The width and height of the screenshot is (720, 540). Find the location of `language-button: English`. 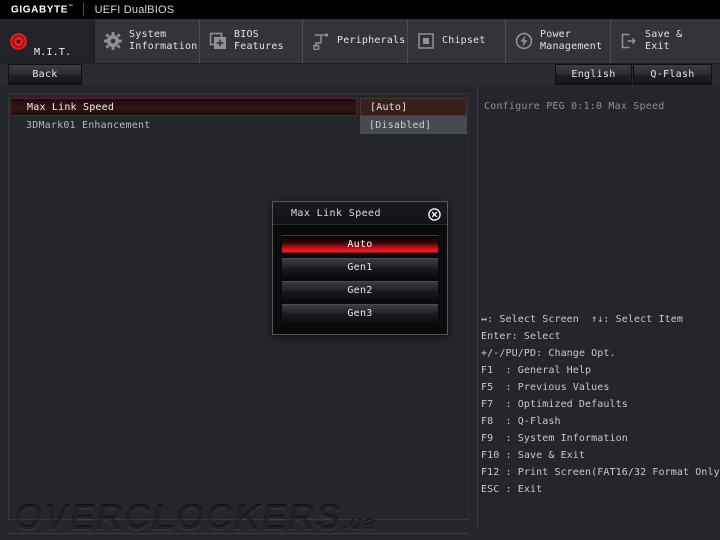

language-button: English is located at coordinates (593, 74).